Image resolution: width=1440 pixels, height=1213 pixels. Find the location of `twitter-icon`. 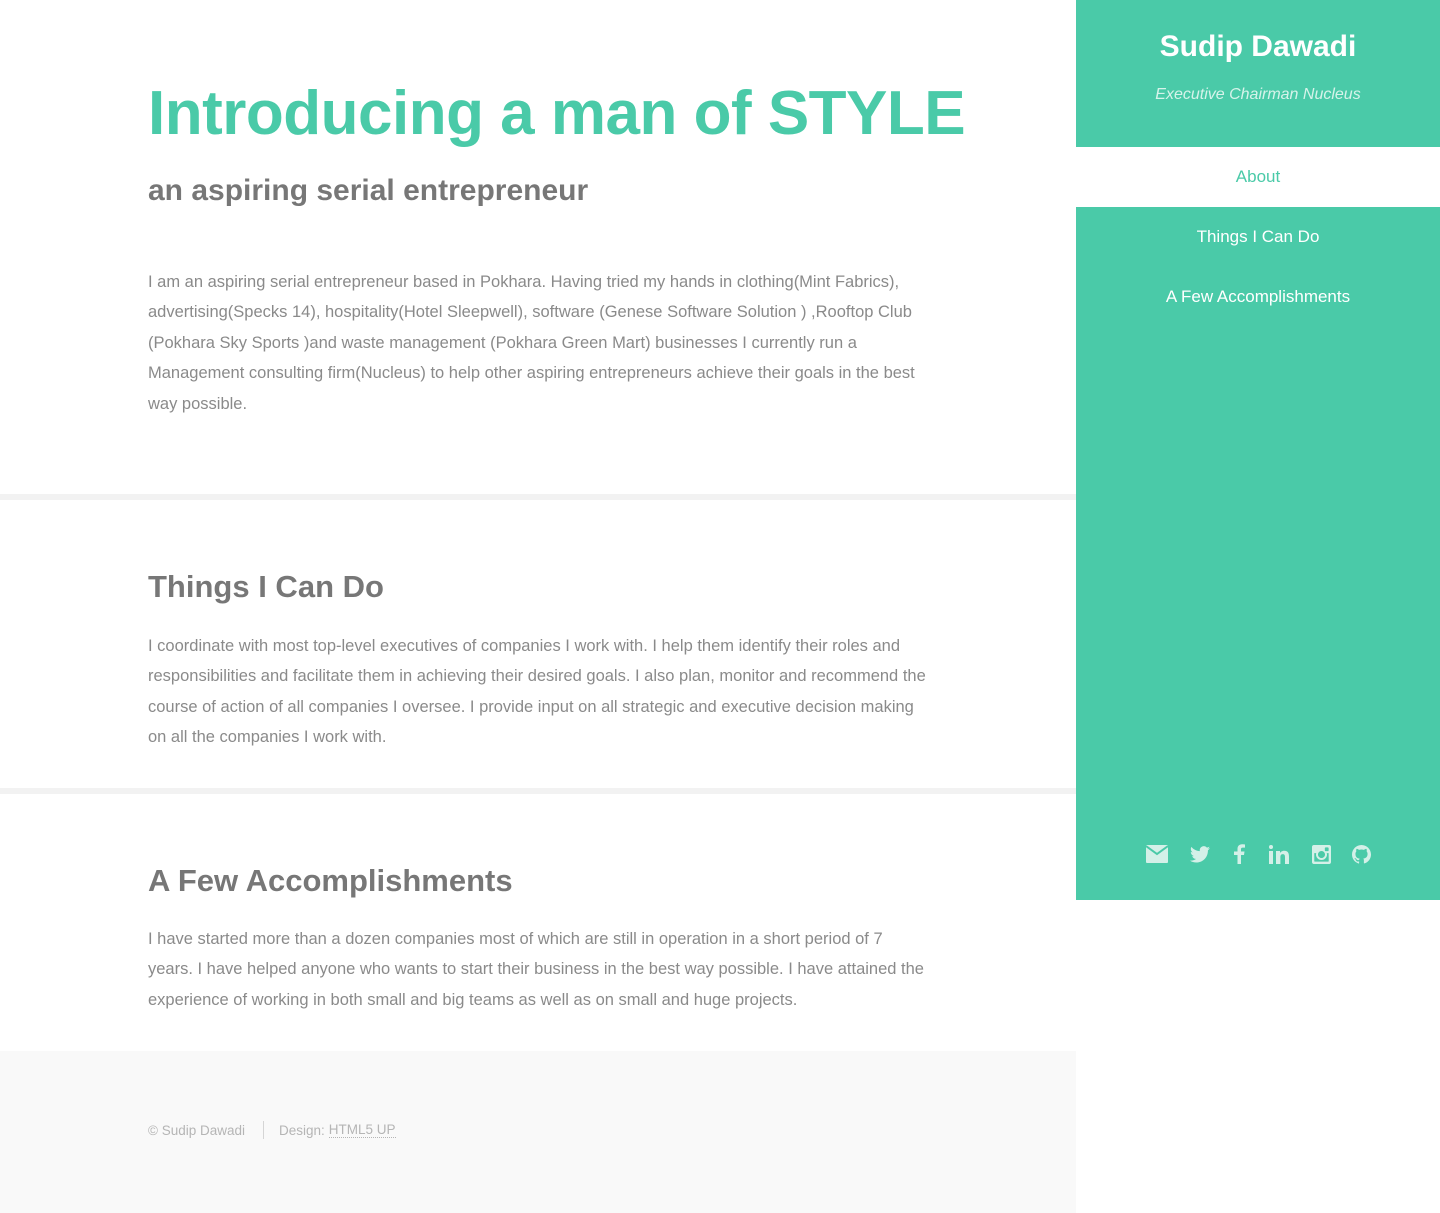

twitter-icon is located at coordinates (1200, 854).